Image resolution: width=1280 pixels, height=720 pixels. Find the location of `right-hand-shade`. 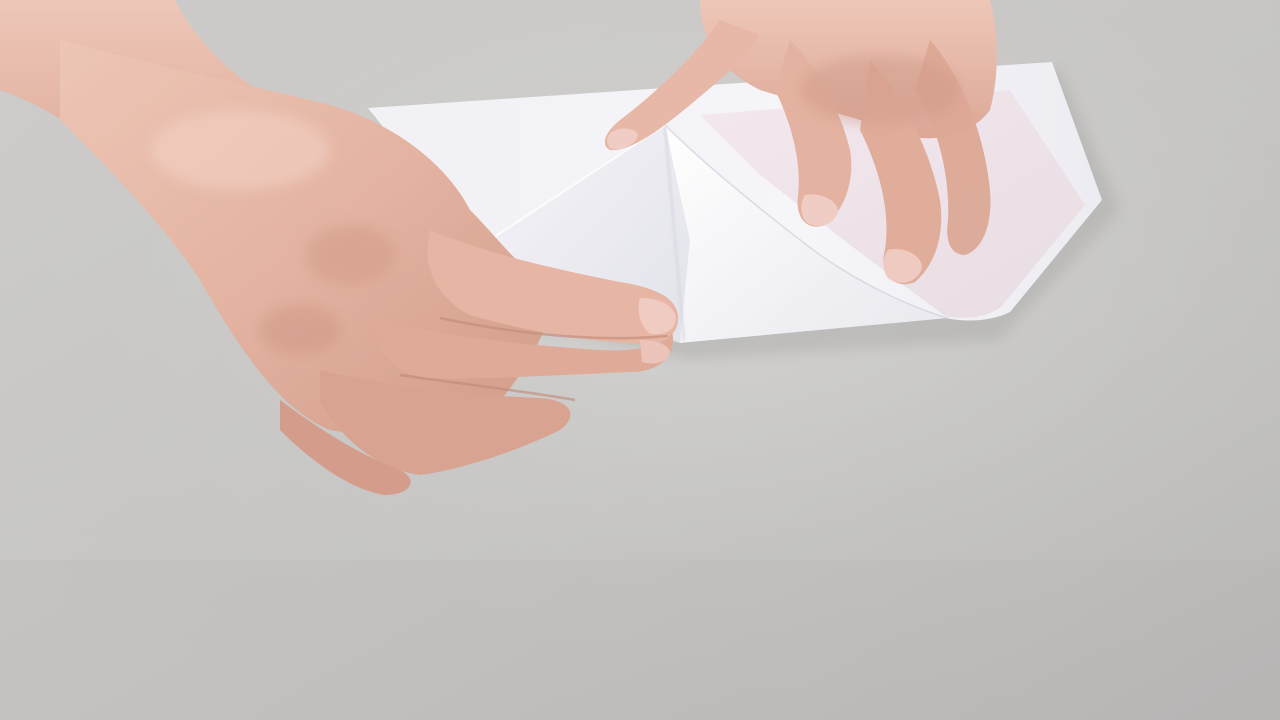

right-hand-shade is located at coordinates (880, 90).